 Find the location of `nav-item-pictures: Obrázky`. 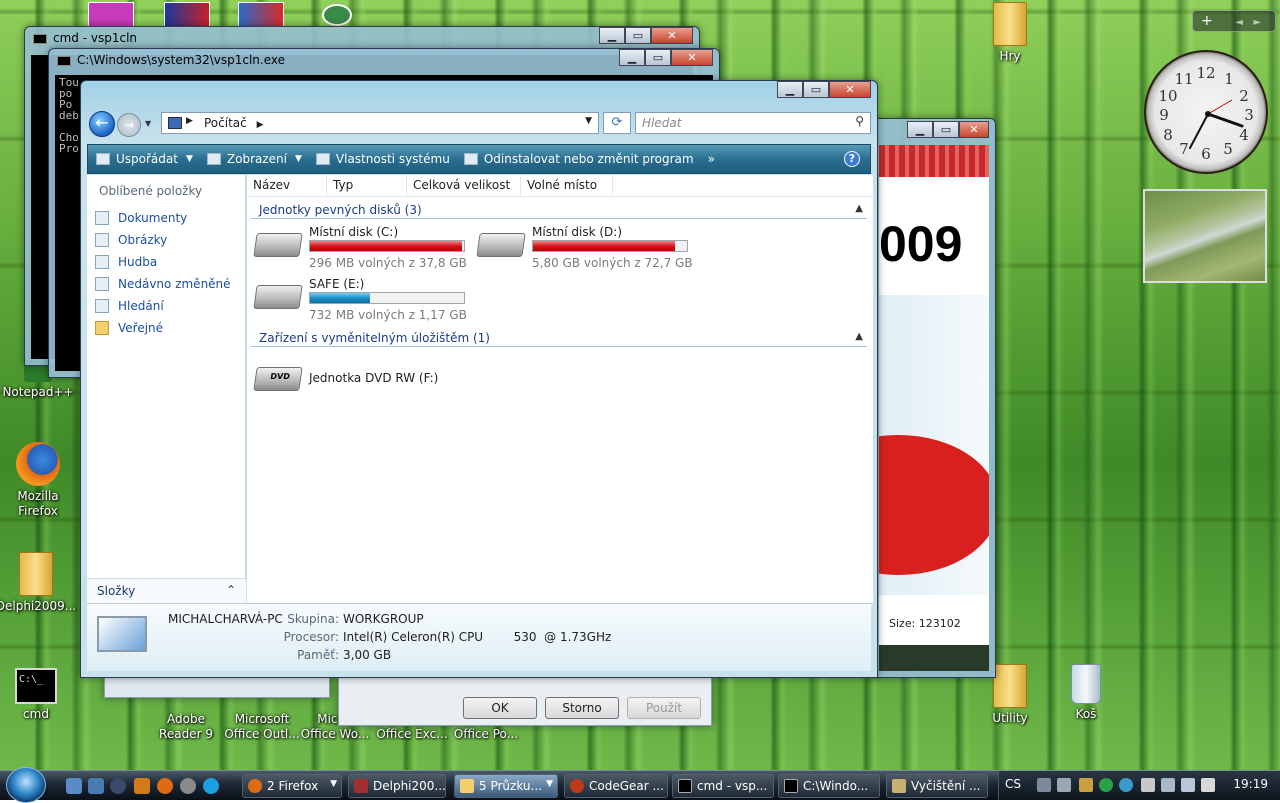

nav-item-pictures: Obrázky is located at coordinates (166, 240).